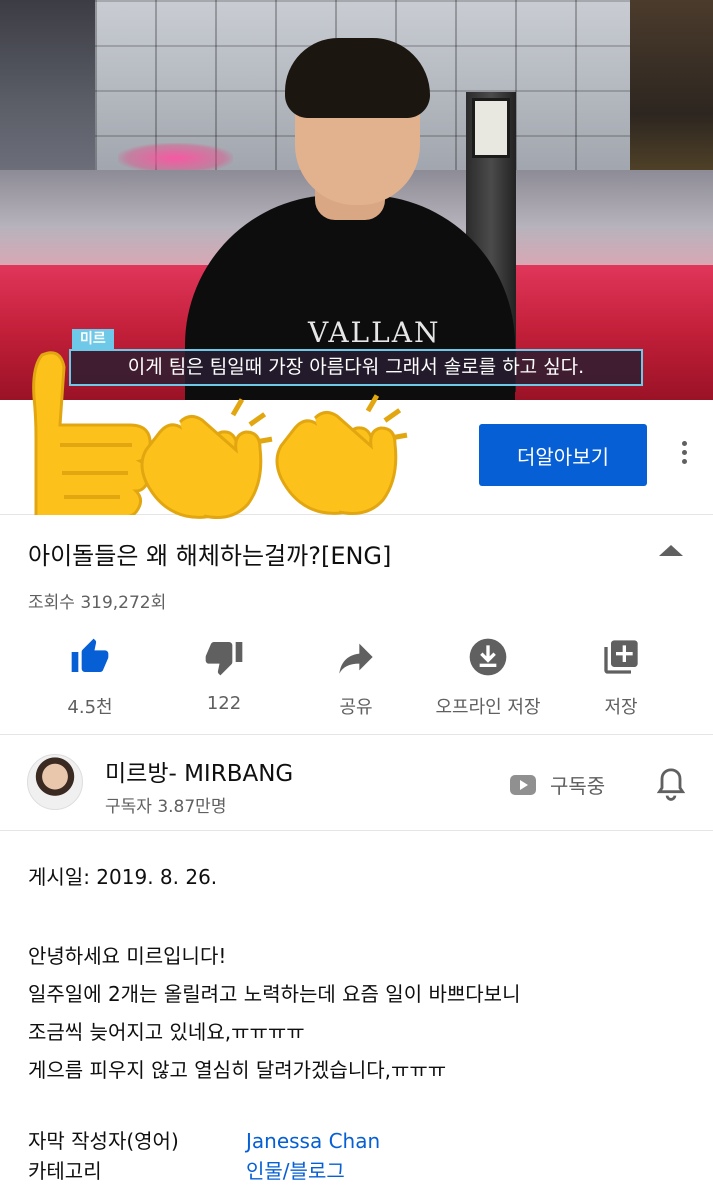 The width and height of the screenshot is (713, 1200). Describe the element at coordinates (97, 603) in the screenshot. I see `view-count: 조회수 319,272회` at that location.